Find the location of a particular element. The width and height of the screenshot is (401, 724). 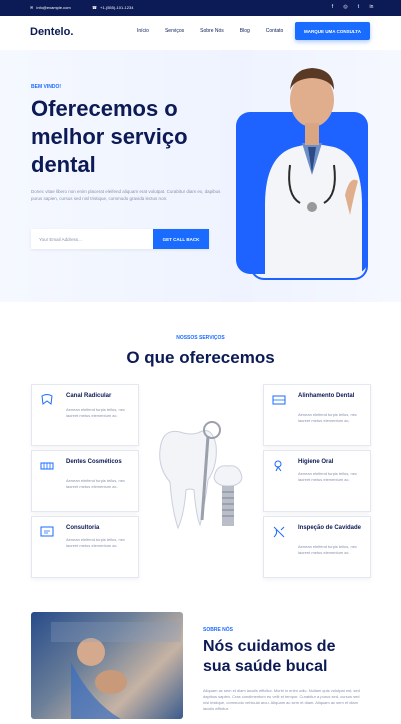

about-title: Nós cuidamos de sua saúde bucal is located at coordinates (269, 656).